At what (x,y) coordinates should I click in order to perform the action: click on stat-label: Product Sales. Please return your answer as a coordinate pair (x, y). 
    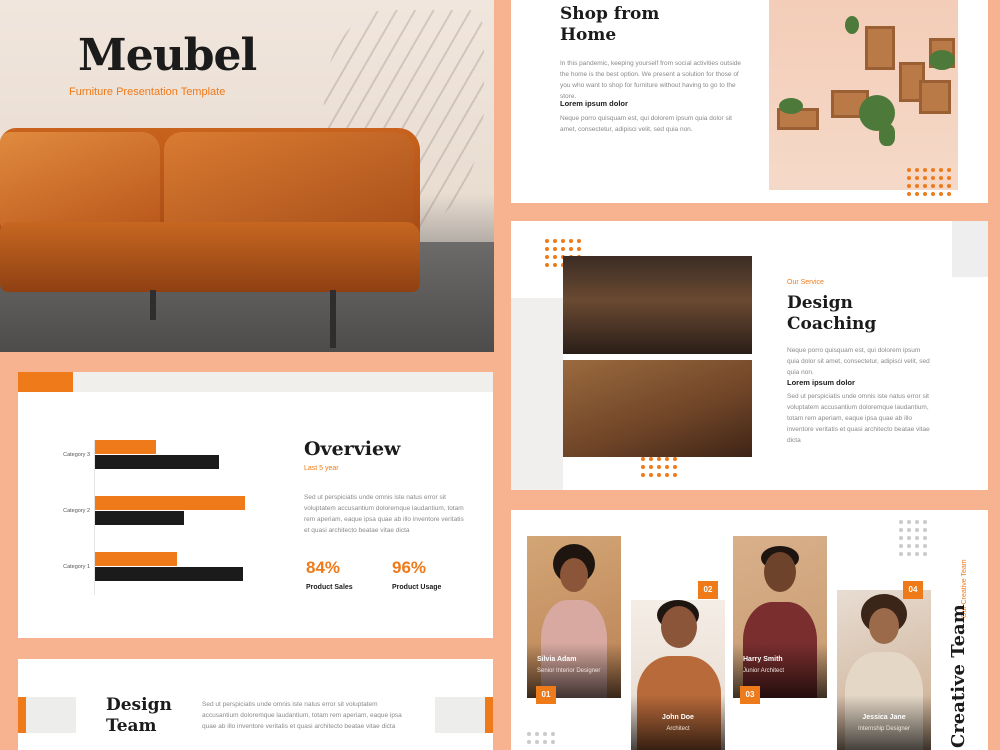
    Looking at the image, I should click on (329, 587).